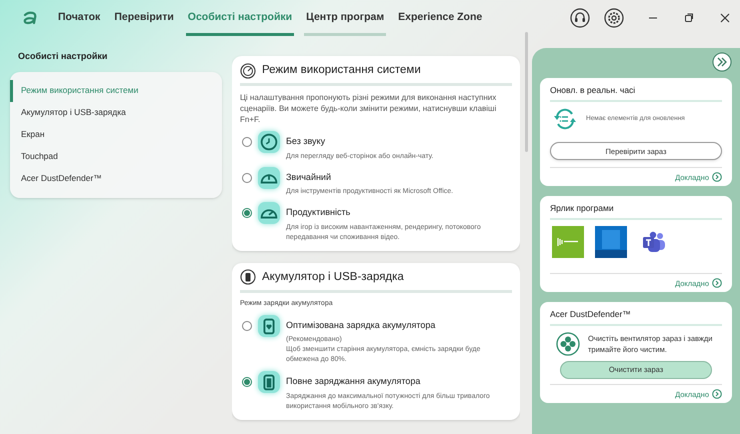  I want to click on card-title: Режим використання системи, so click(341, 70).